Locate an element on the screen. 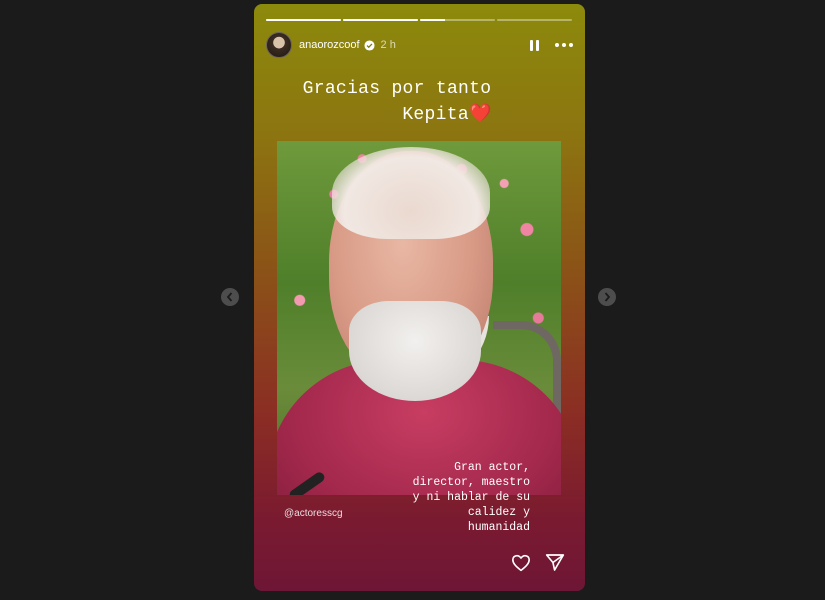  chevron-right-icon is located at coordinates (607, 297).